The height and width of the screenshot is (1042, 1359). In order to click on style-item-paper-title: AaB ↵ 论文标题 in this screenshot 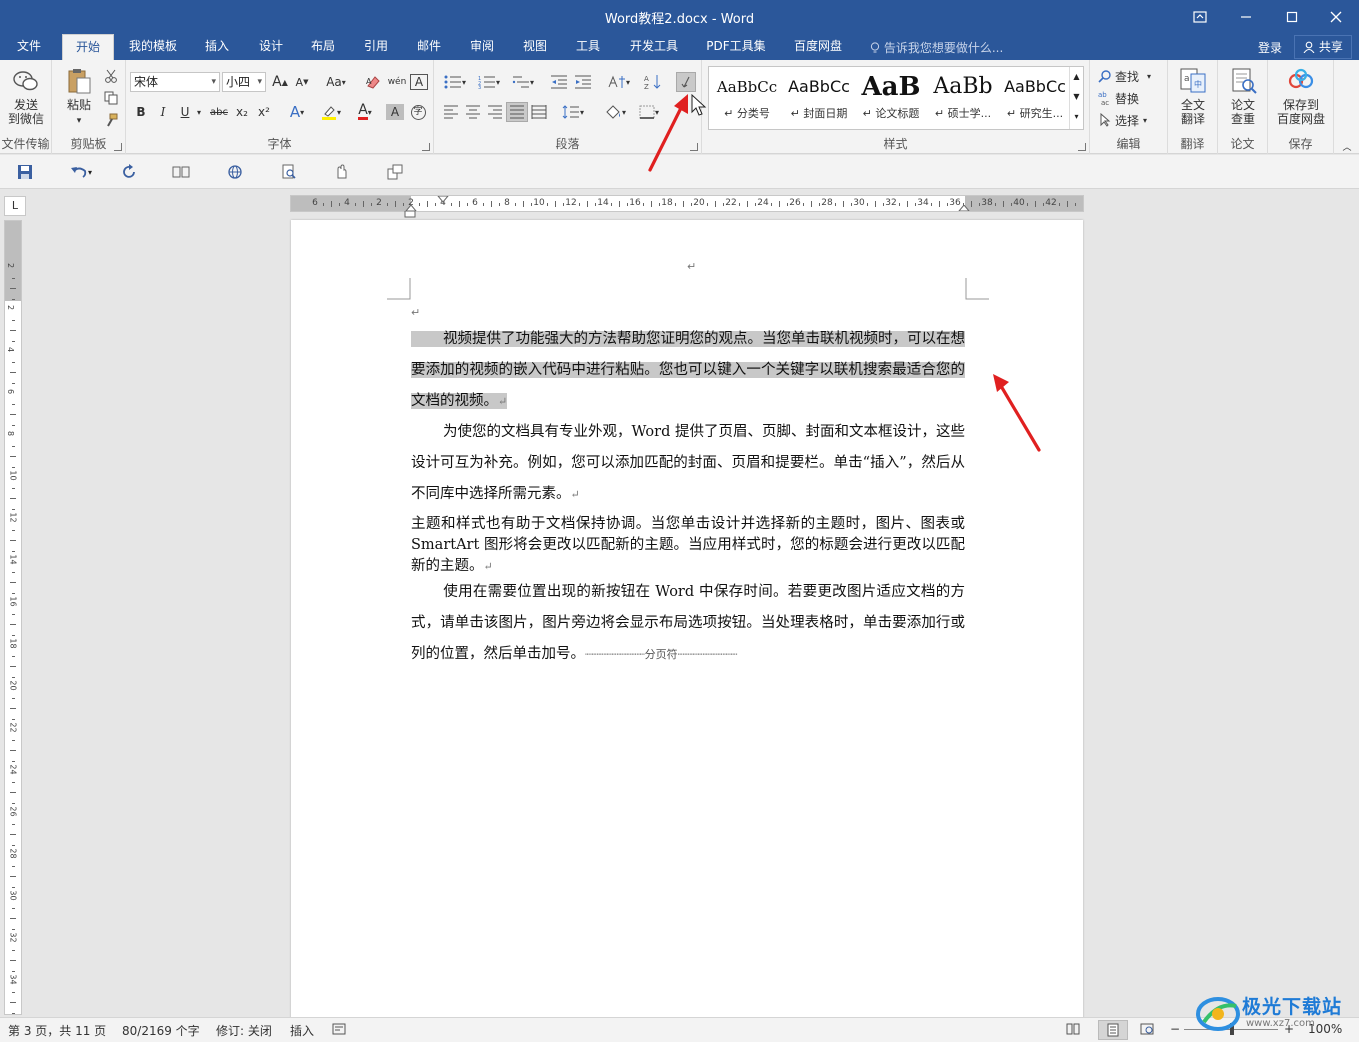, I will do `click(891, 98)`.